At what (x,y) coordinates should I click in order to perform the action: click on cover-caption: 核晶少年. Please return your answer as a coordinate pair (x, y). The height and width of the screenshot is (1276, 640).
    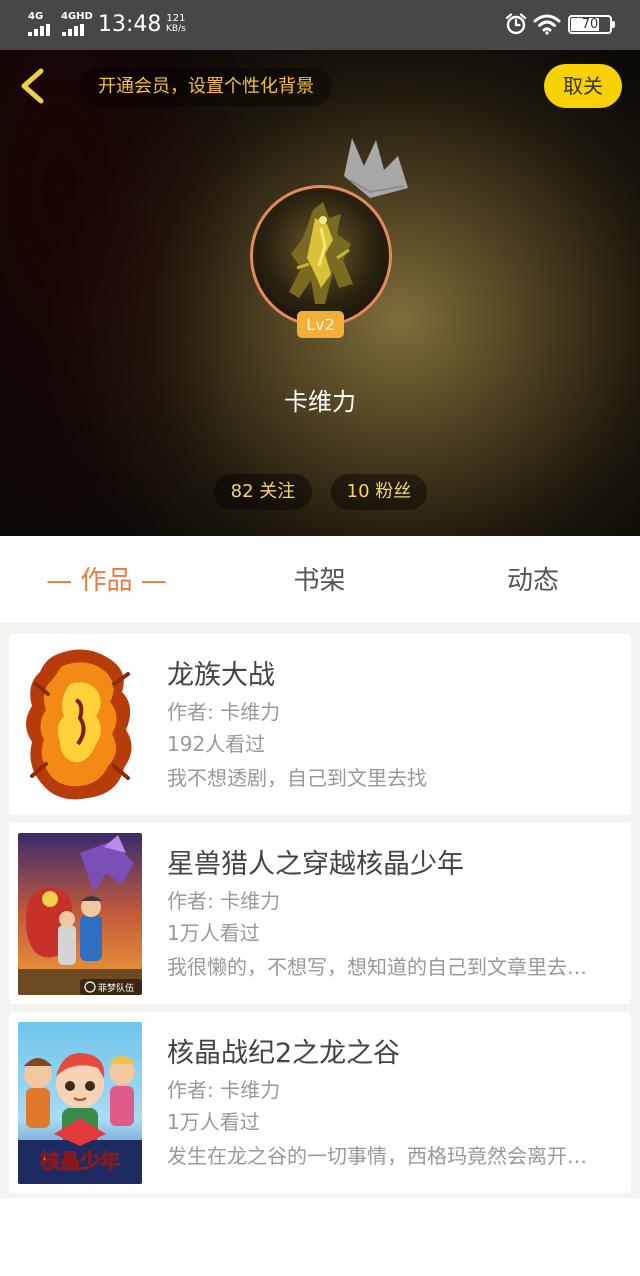
    Looking at the image, I should click on (80, 1161).